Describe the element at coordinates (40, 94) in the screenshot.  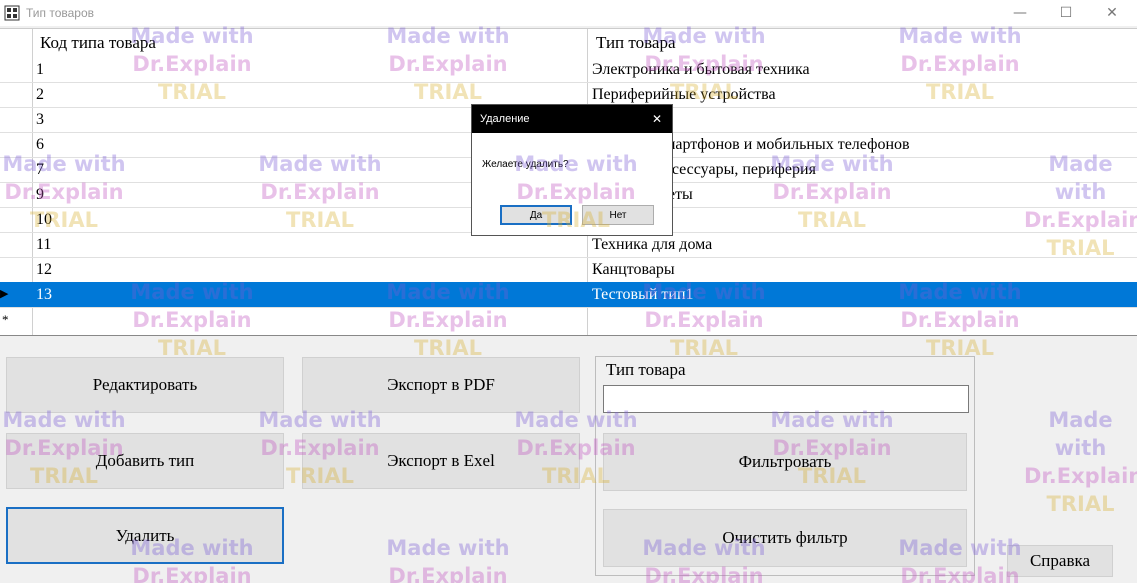
I see `cell-code: 2` at that location.